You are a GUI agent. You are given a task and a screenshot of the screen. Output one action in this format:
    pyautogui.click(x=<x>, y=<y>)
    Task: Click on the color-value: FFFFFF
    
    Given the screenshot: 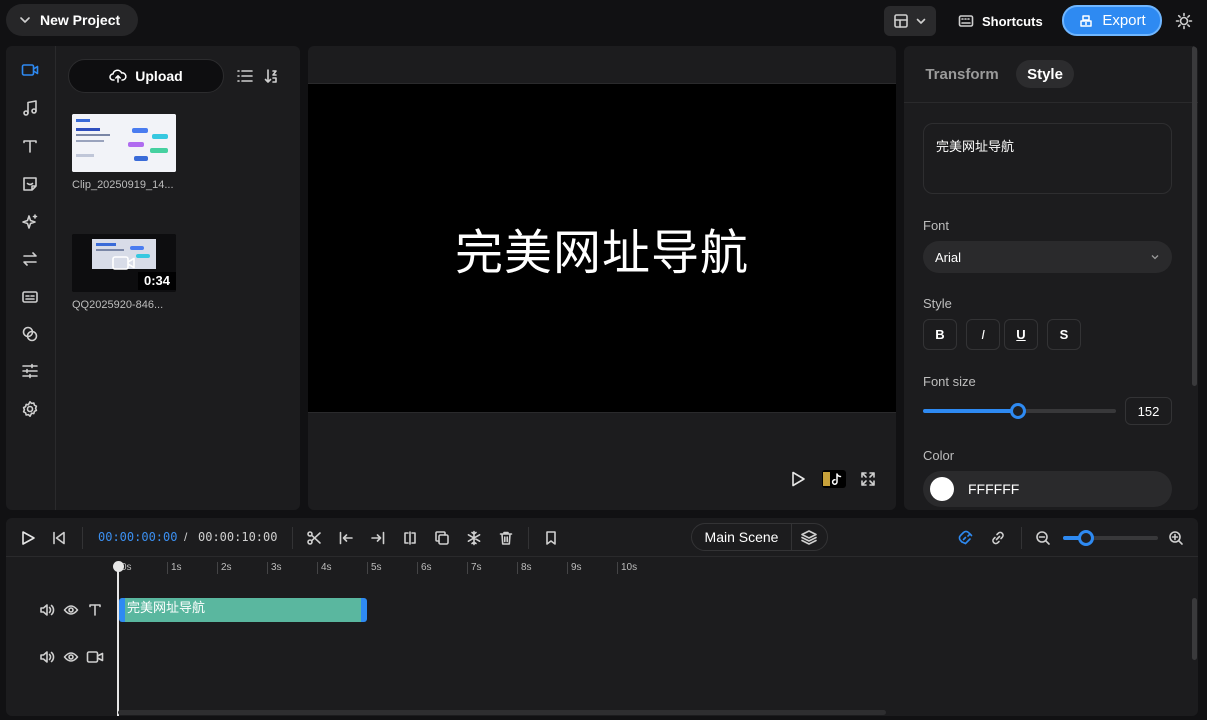 What is the action you would take?
    pyautogui.click(x=994, y=489)
    